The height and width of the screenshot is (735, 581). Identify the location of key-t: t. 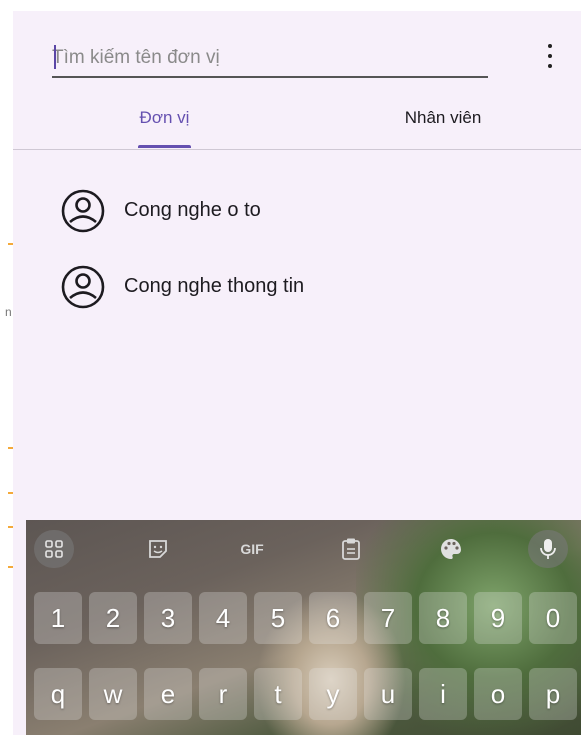
(278, 694).